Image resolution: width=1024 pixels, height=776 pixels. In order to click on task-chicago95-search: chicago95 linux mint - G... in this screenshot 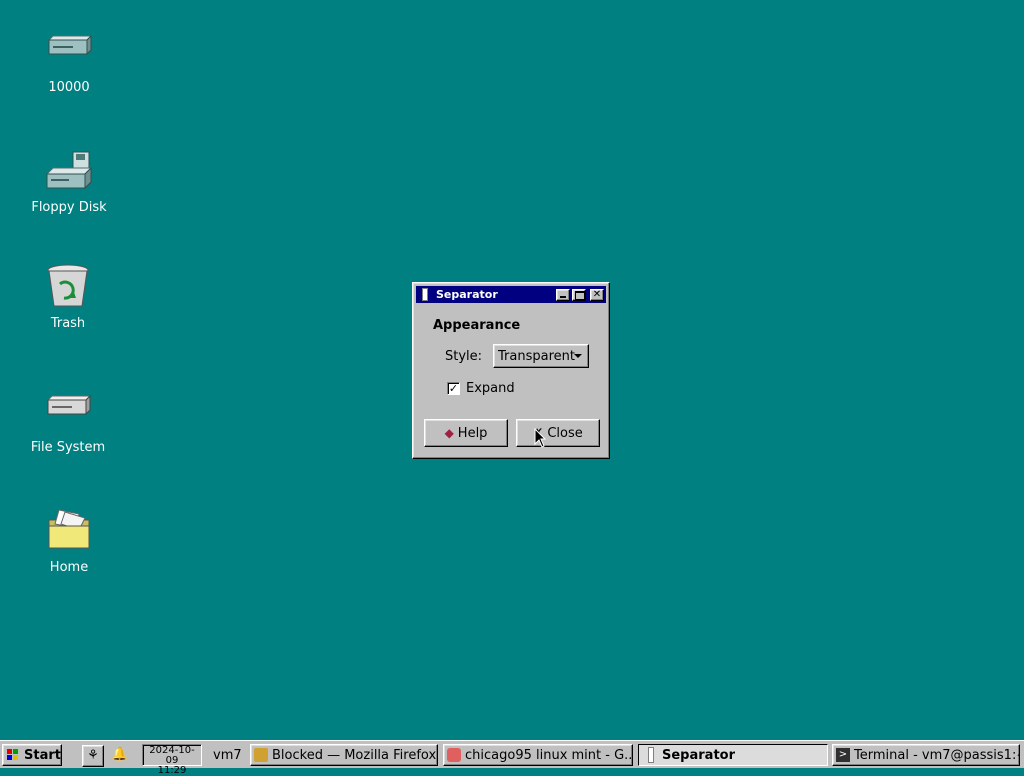, I will do `click(538, 755)`.